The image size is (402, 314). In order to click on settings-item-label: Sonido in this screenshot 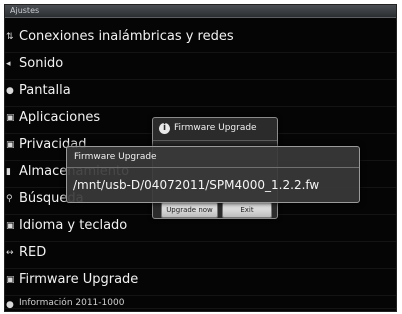, I will do `click(41, 63)`.